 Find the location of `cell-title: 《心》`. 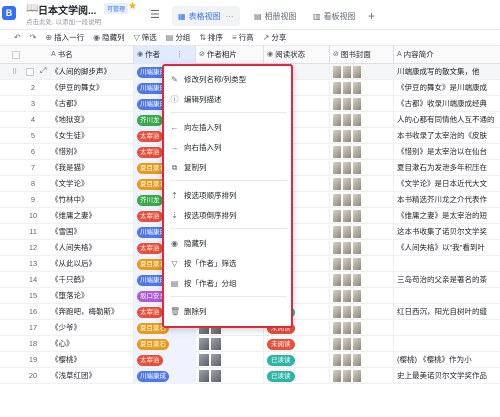

cell-title: 《心》 is located at coordinates (91, 344).